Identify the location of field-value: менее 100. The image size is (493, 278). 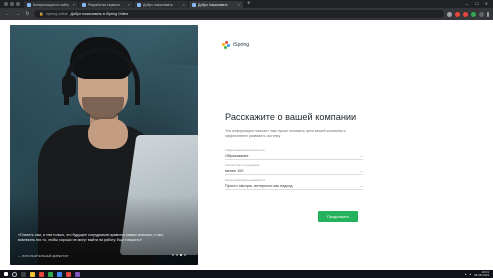
(234, 170).